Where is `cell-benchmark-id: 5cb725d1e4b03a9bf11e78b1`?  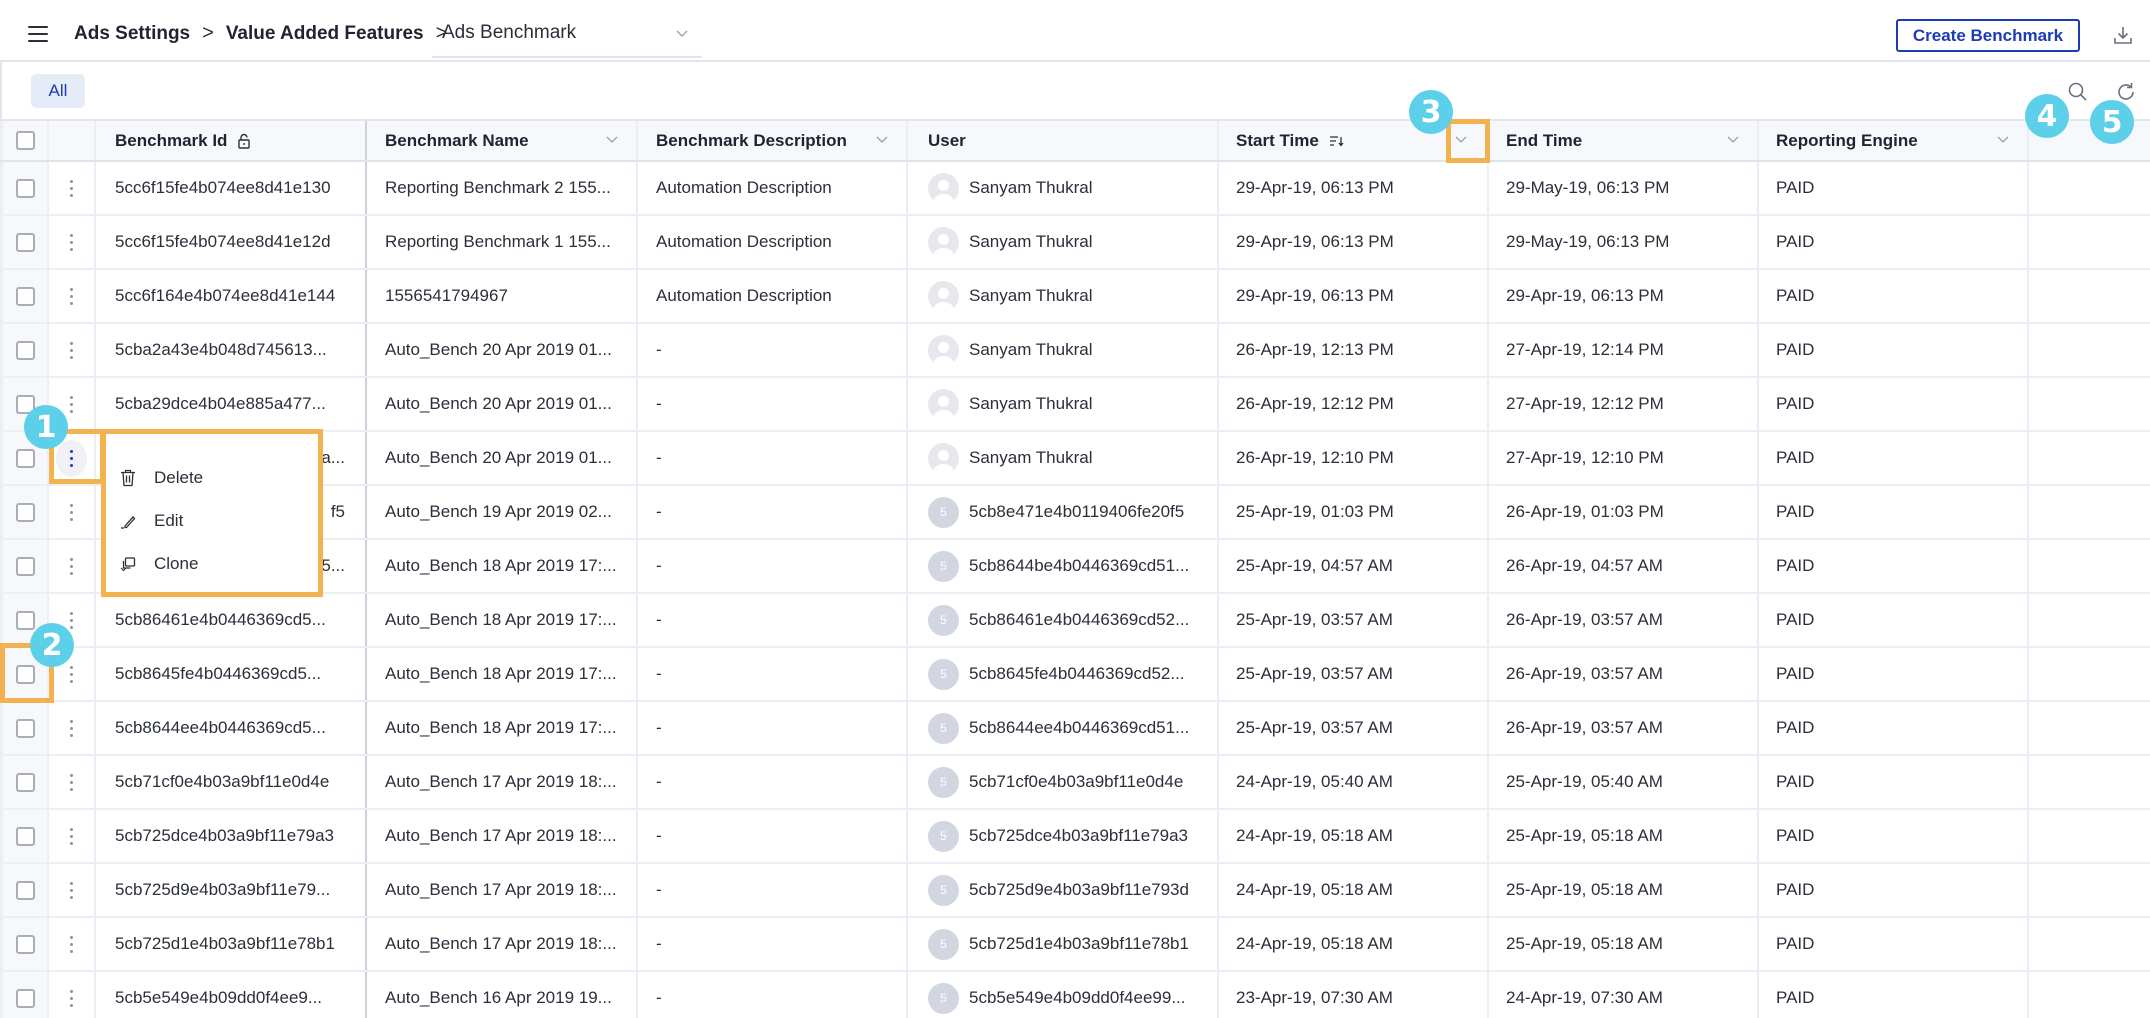 cell-benchmark-id: 5cb725d1e4b03a9bf11e78b1 is located at coordinates (231, 944).